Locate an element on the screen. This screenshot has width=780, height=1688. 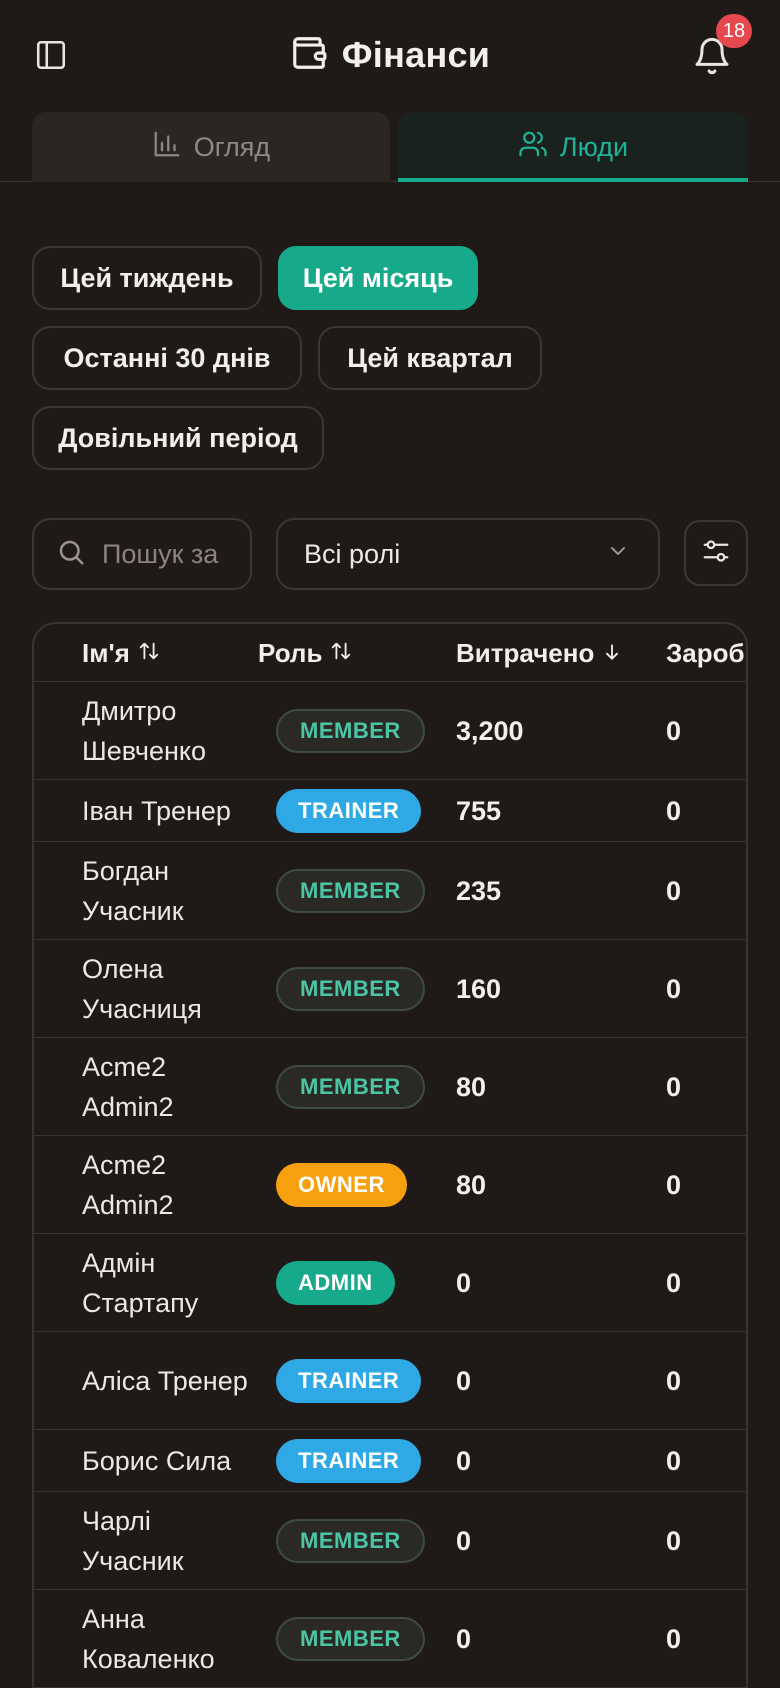
column-spent-header: Витрачено is located at coordinates (539, 653).